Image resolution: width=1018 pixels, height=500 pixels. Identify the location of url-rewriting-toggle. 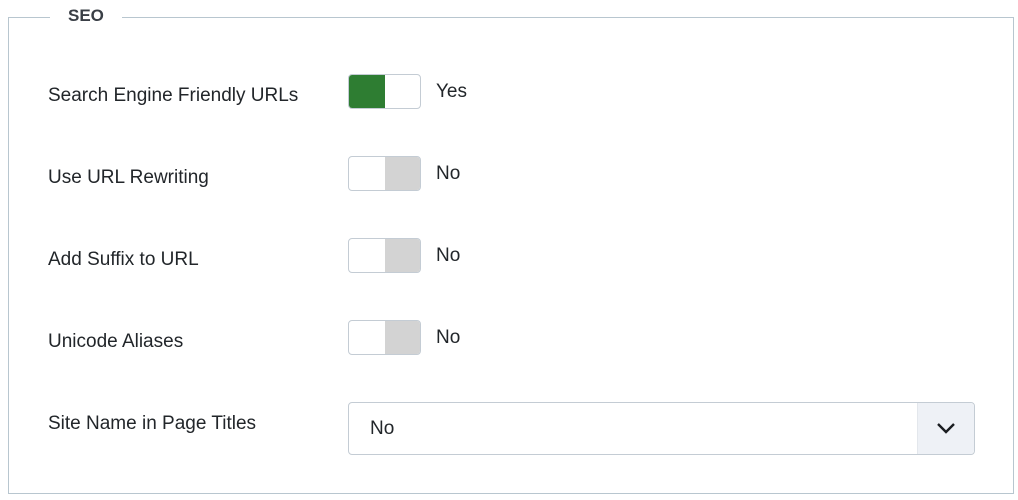
(384, 173).